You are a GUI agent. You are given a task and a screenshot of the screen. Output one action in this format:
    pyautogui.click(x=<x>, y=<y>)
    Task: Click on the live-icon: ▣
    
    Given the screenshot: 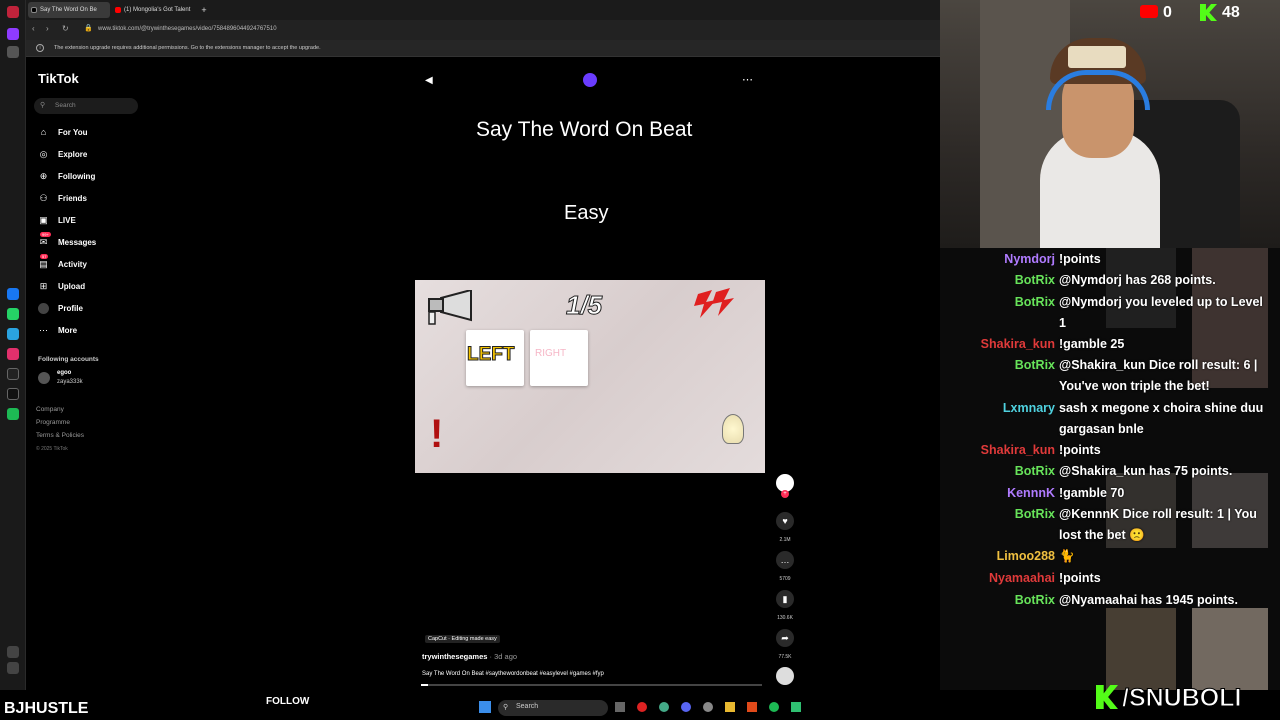 What is the action you would take?
    pyautogui.click(x=43, y=220)
    